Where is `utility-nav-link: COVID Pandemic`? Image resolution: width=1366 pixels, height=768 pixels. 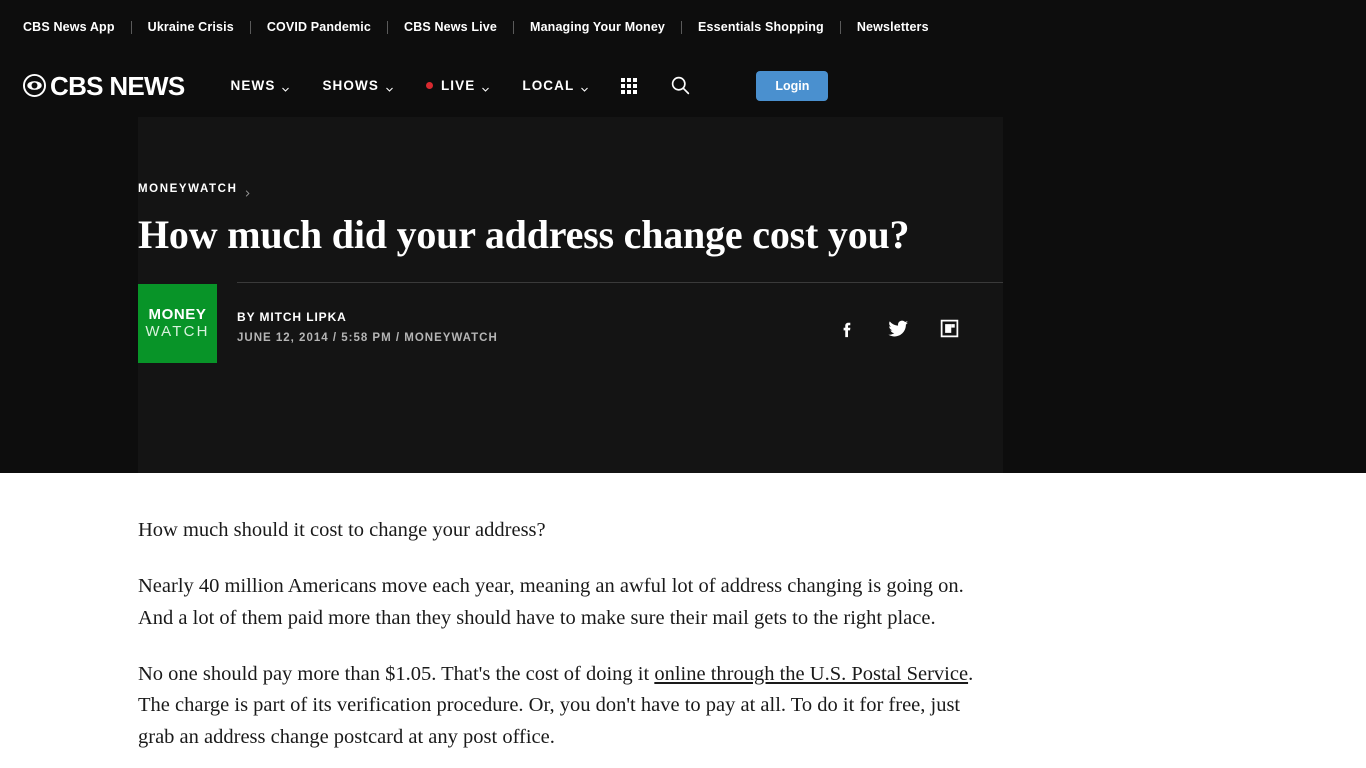
utility-nav-link: COVID Pandemic is located at coordinates (319, 27).